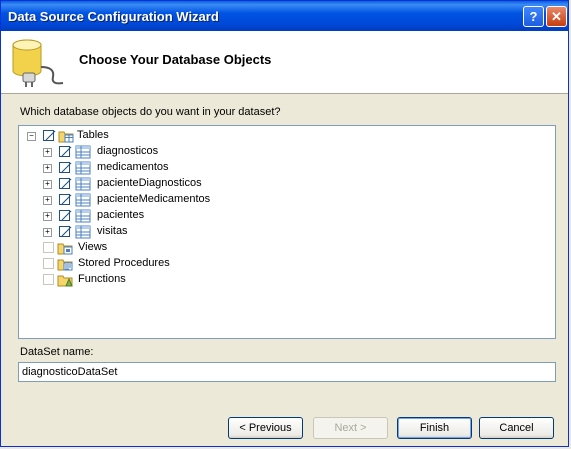 Image resolution: width=571 pixels, height=449 pixels. Describe the element at coordinates (48, 247) in the screenshot. I see `views-checkbox` at that location.